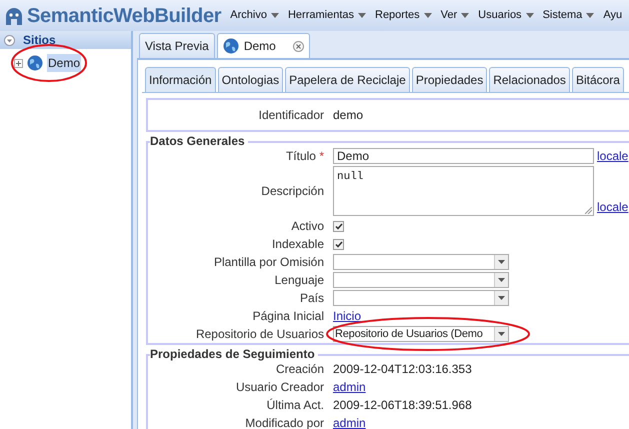 This screenshot has height=429, width=629. Describe the element at coordinates (402, 369) in the screenshot. I see `field-value: 2009-12-04T12:03:16.353` at that location.